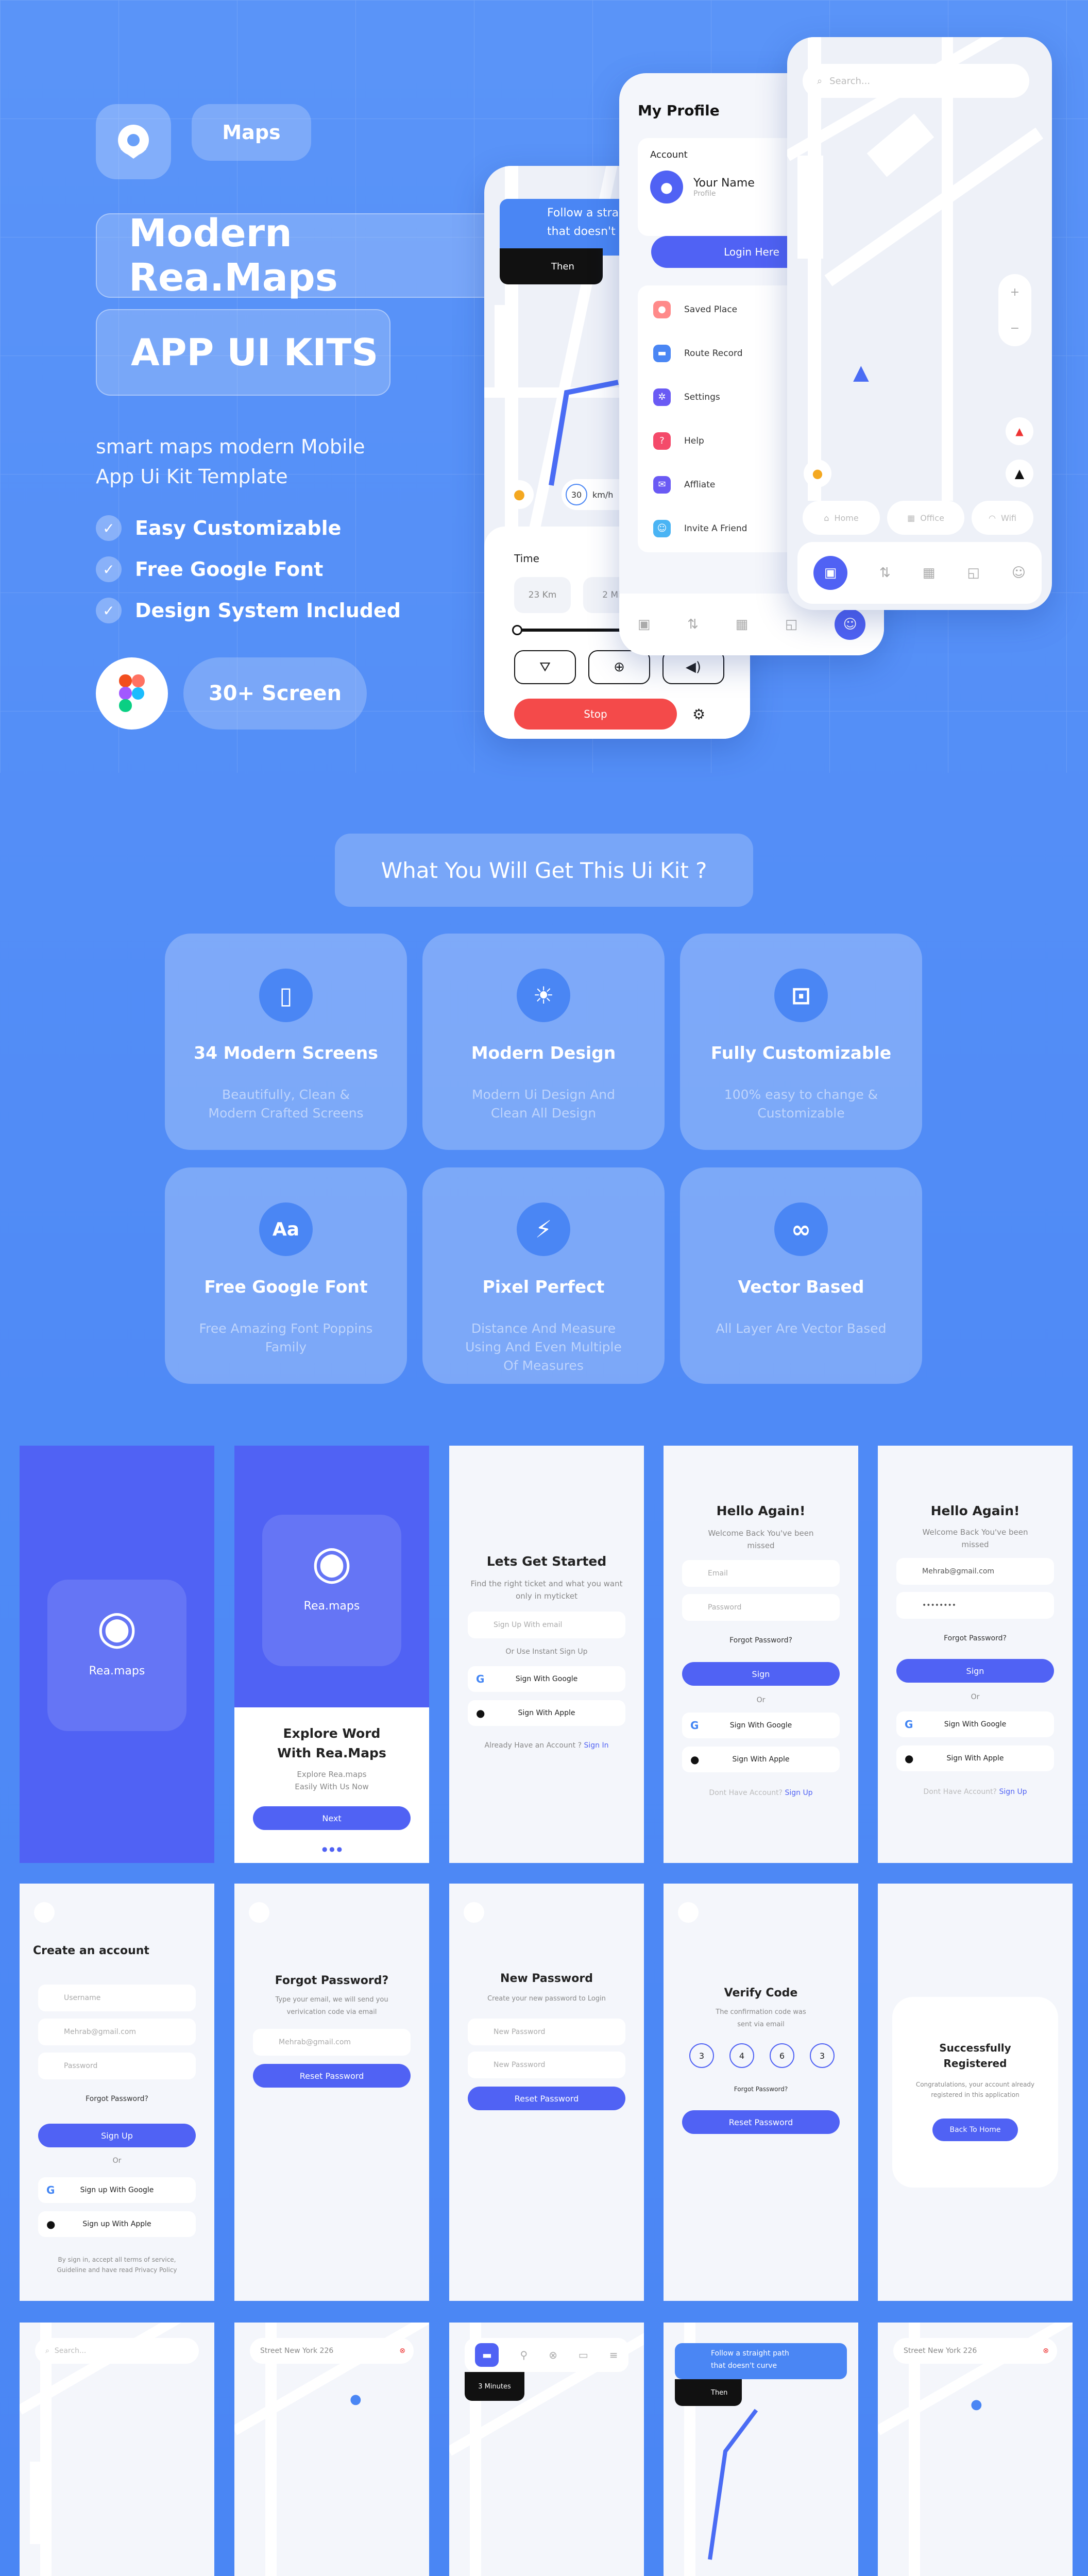 The height and width of the screenshot is (2576, 1088). Describe the element at coordinates (596, 1745) in the screenshot. I see `sign-in-link: Sign In` at that location.